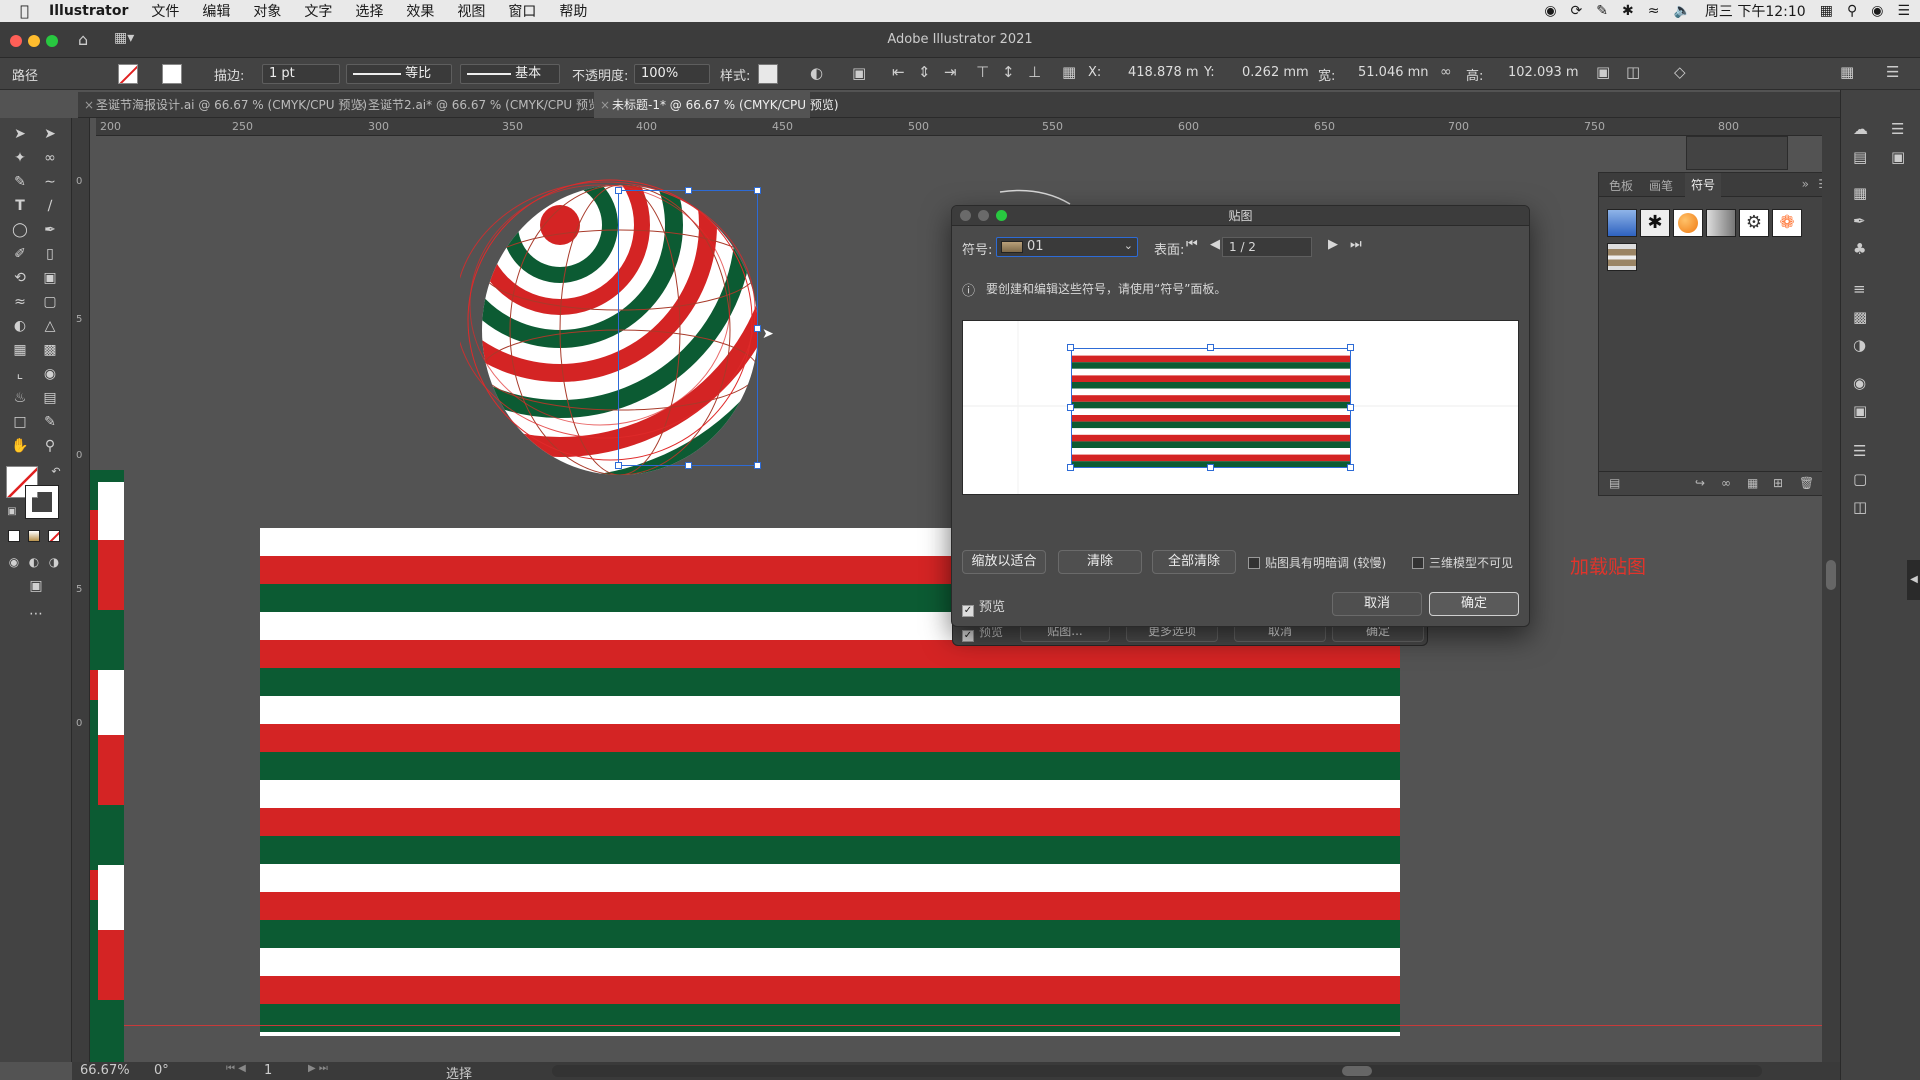 This screenshot has width=1920, height=1080. Describe the element at coordinates (1357, 1071) in the screenshot. I see `scrollbar-thumb` at that location.